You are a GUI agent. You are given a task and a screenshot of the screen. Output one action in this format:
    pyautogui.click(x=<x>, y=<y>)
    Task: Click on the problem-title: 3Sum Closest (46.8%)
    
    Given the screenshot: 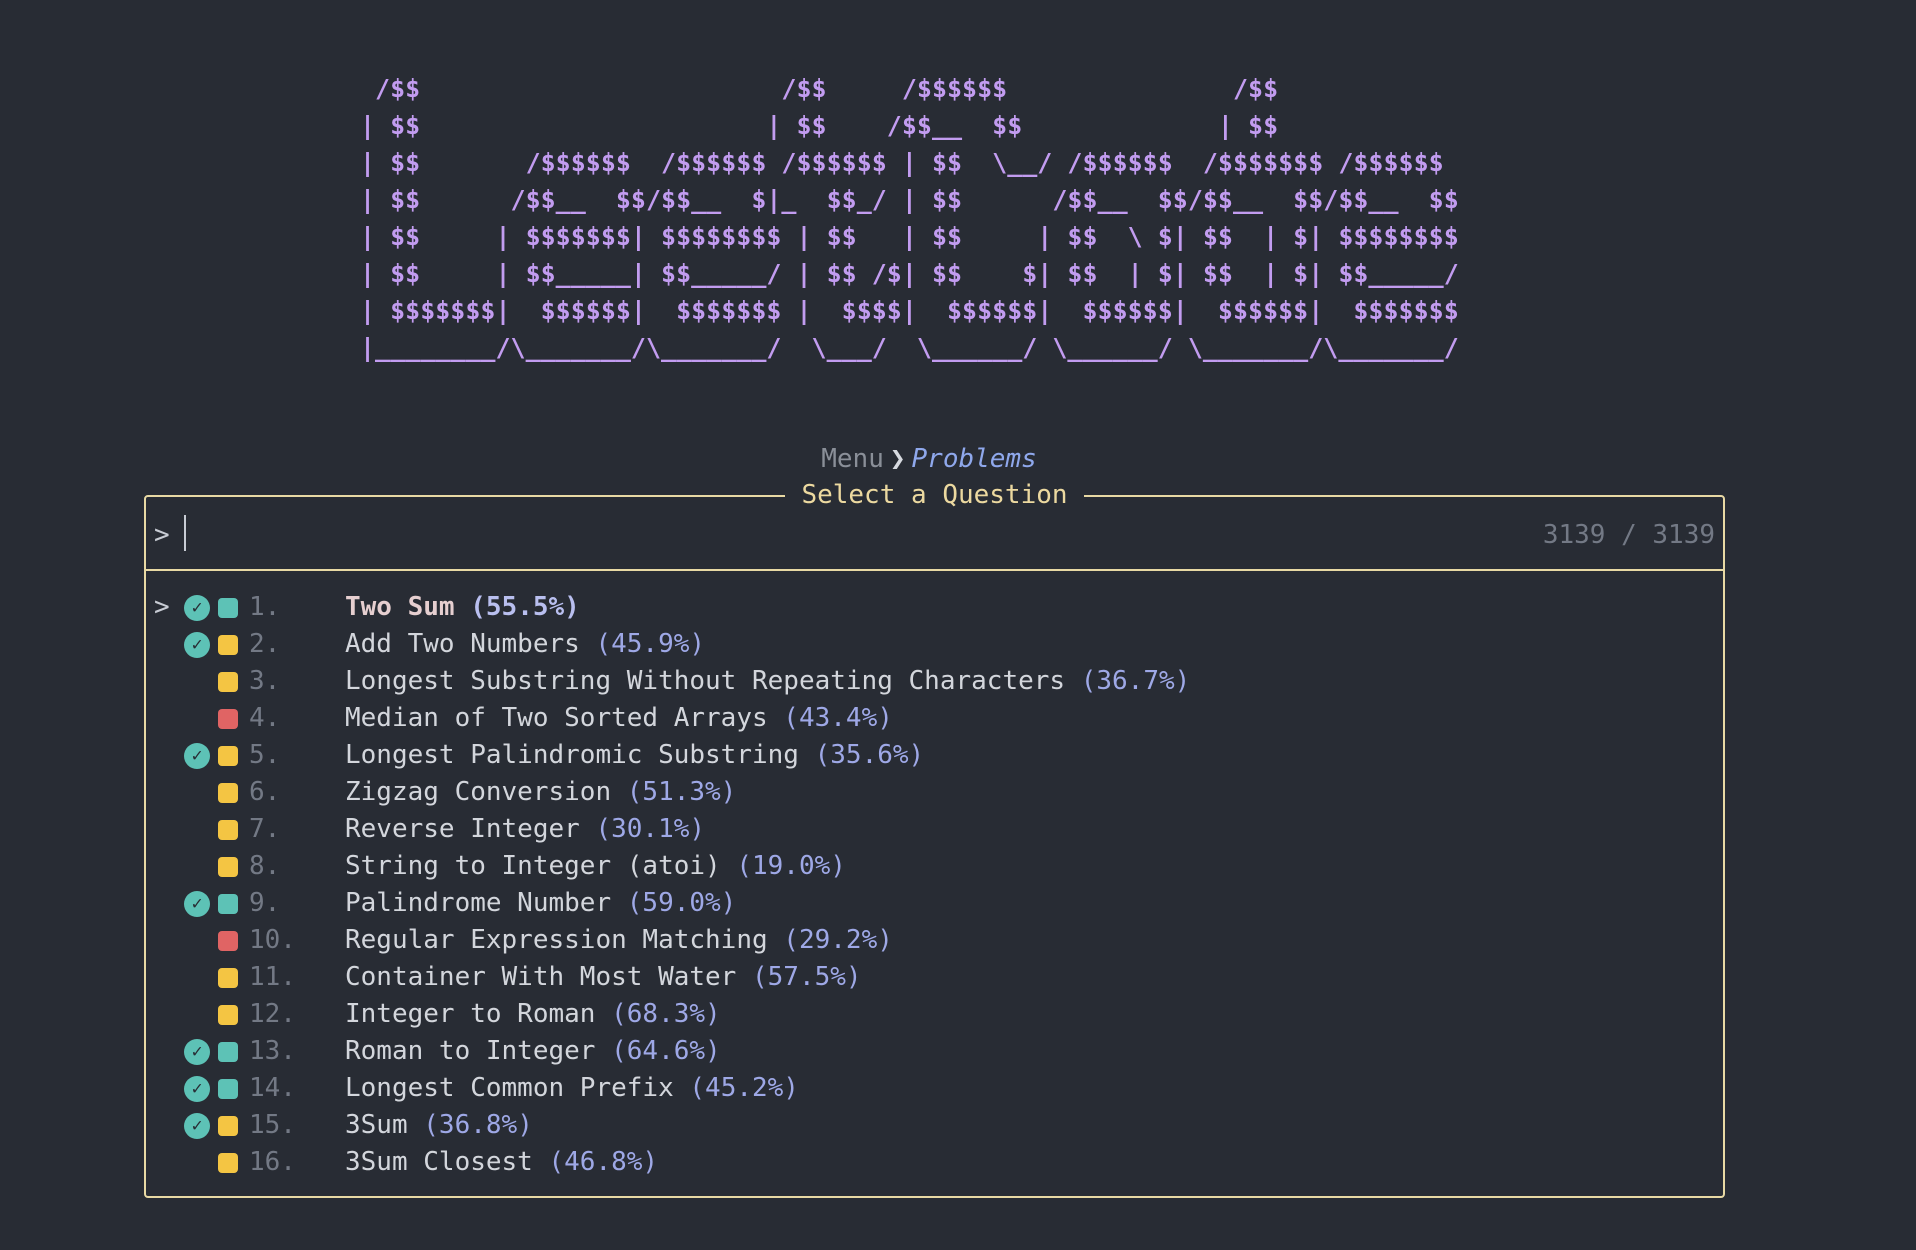 What is the action you would take?
    pyautogui.click(x=501, y=1162)
    